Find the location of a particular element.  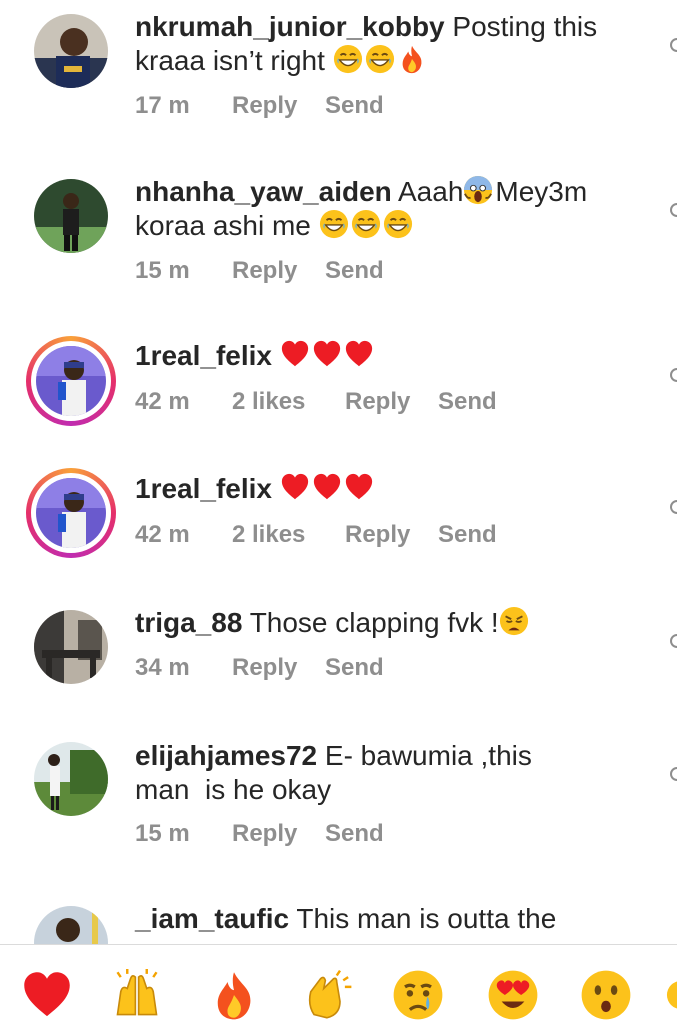

comment-body: Posting this is located at coordinates (525, 26).